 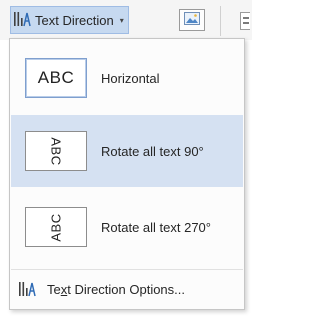 What do you see at coordinates (74, 20) in the screenshot?
I see `text-direction-label: Text Direction` at bounding box center [74, 20].